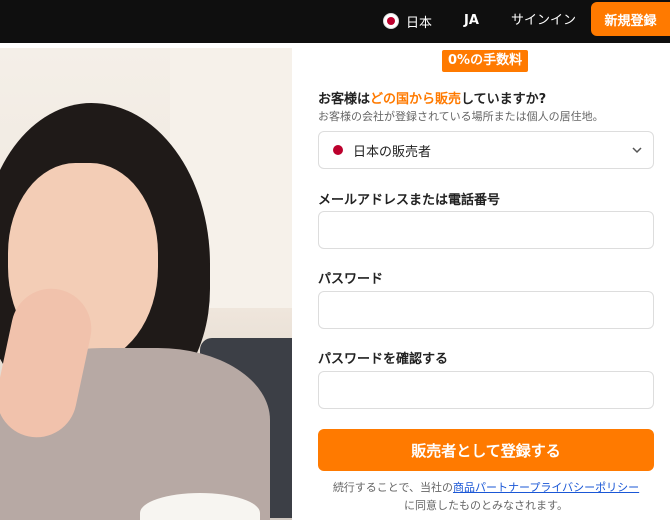 The height and width of the screenshot is (520, 670). I want to click on question-part1: お客様は, so click(344, 99).